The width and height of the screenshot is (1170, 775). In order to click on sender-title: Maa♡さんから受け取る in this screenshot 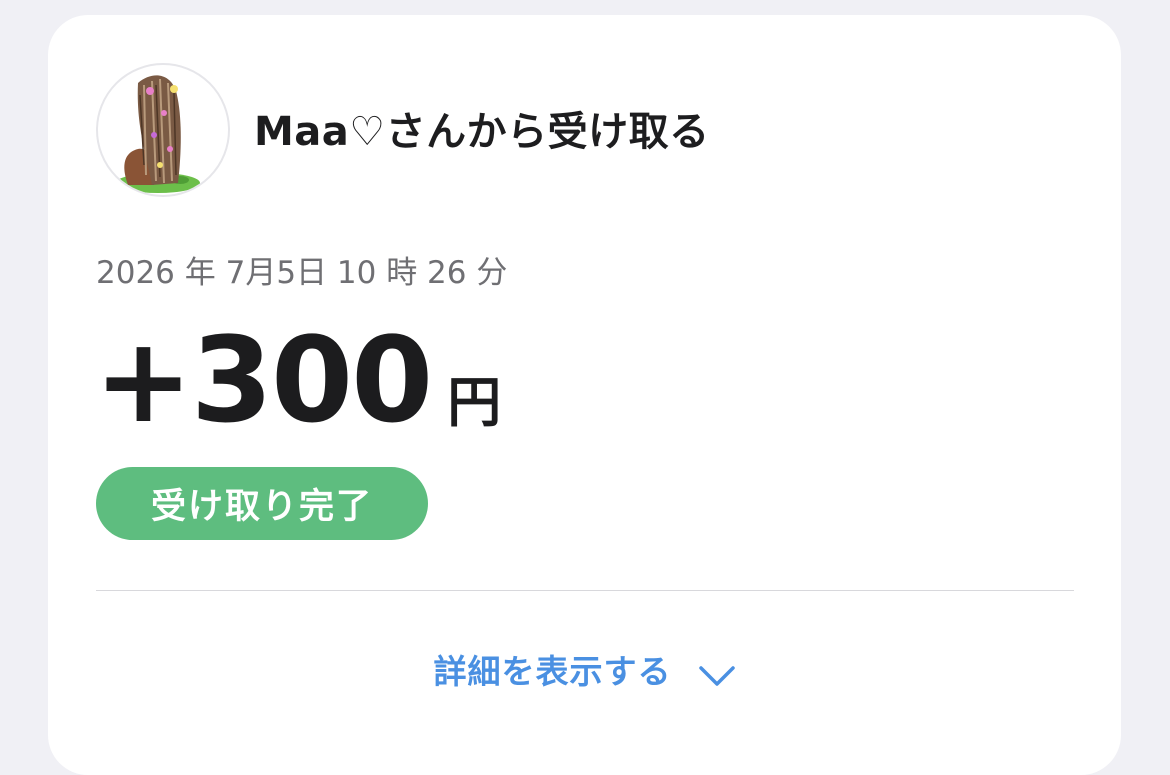, I will do `click(482, 132)`.